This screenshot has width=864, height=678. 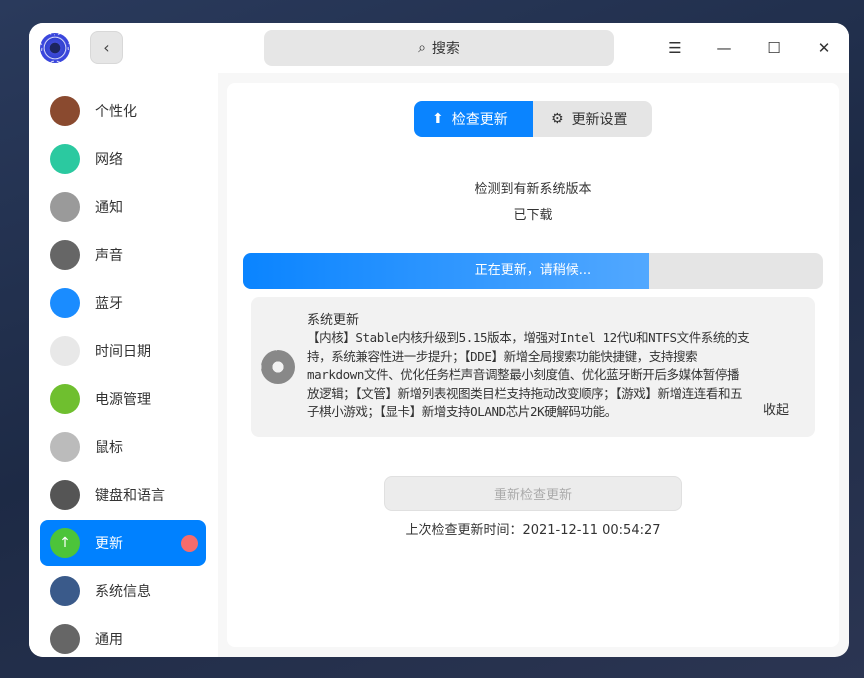 I want to click on sidebar-item-label: 声音, so click(x=109, y=256).